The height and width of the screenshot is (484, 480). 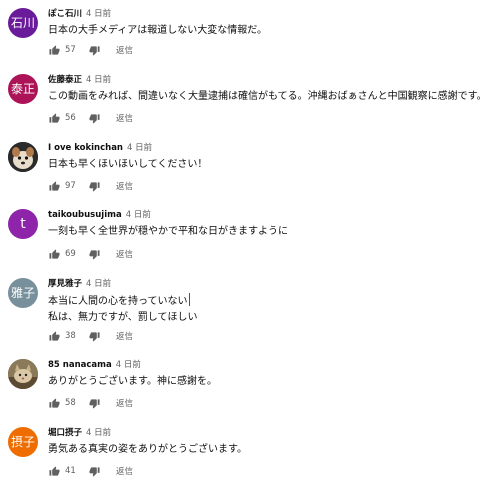 I want to click on like-count: 97, so click(x=70, y=186).